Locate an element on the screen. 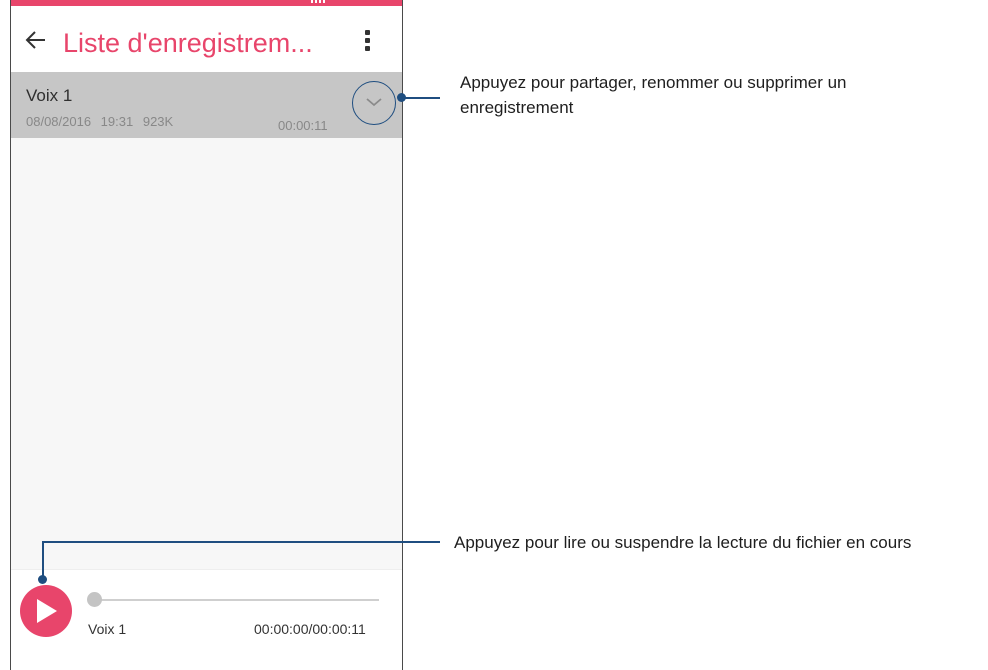  recording-duration: 00:00:11 is located at coordinates (303, 125).